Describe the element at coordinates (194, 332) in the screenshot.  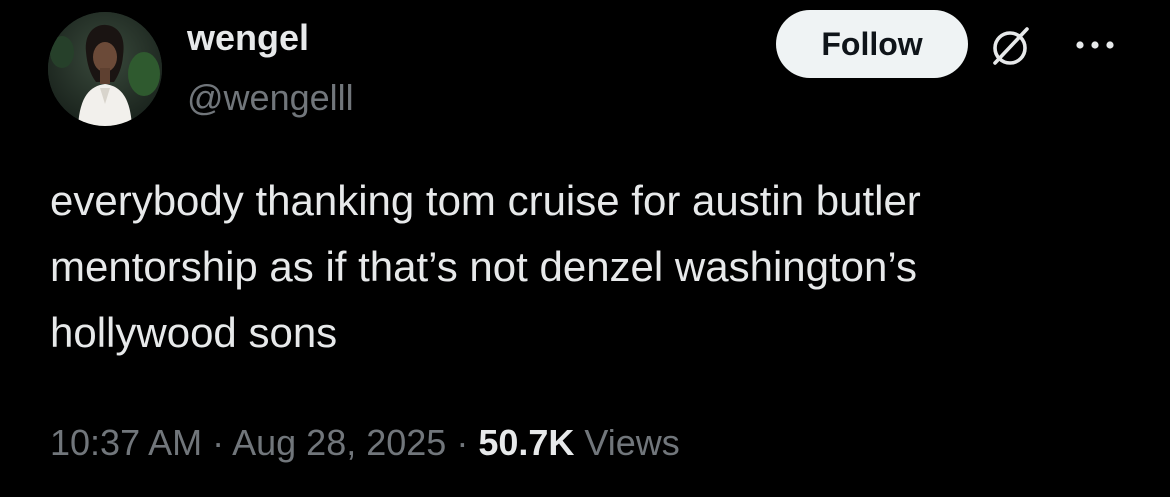
I see `tweet-text-line: hollywood sons` at that location.